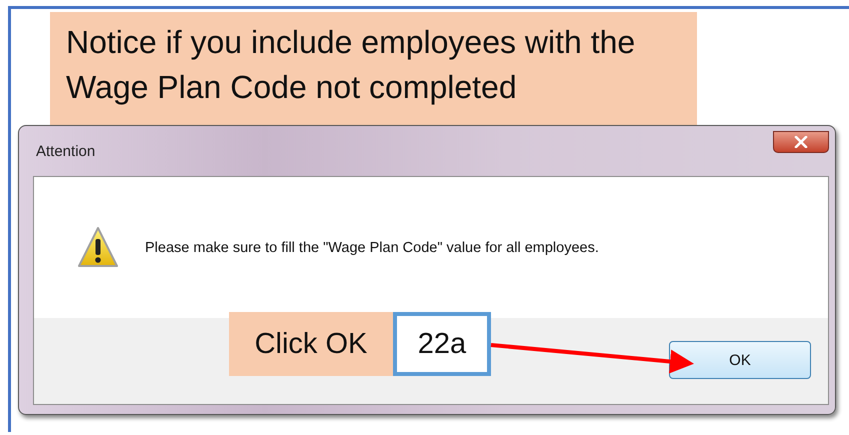 Image resolution: width=849 pixels, height=435 pixels. What do you see at coordinates (311, 344) in the screenshot?
I see `annotation-label: Click OK` at bounding box center [311, 344].